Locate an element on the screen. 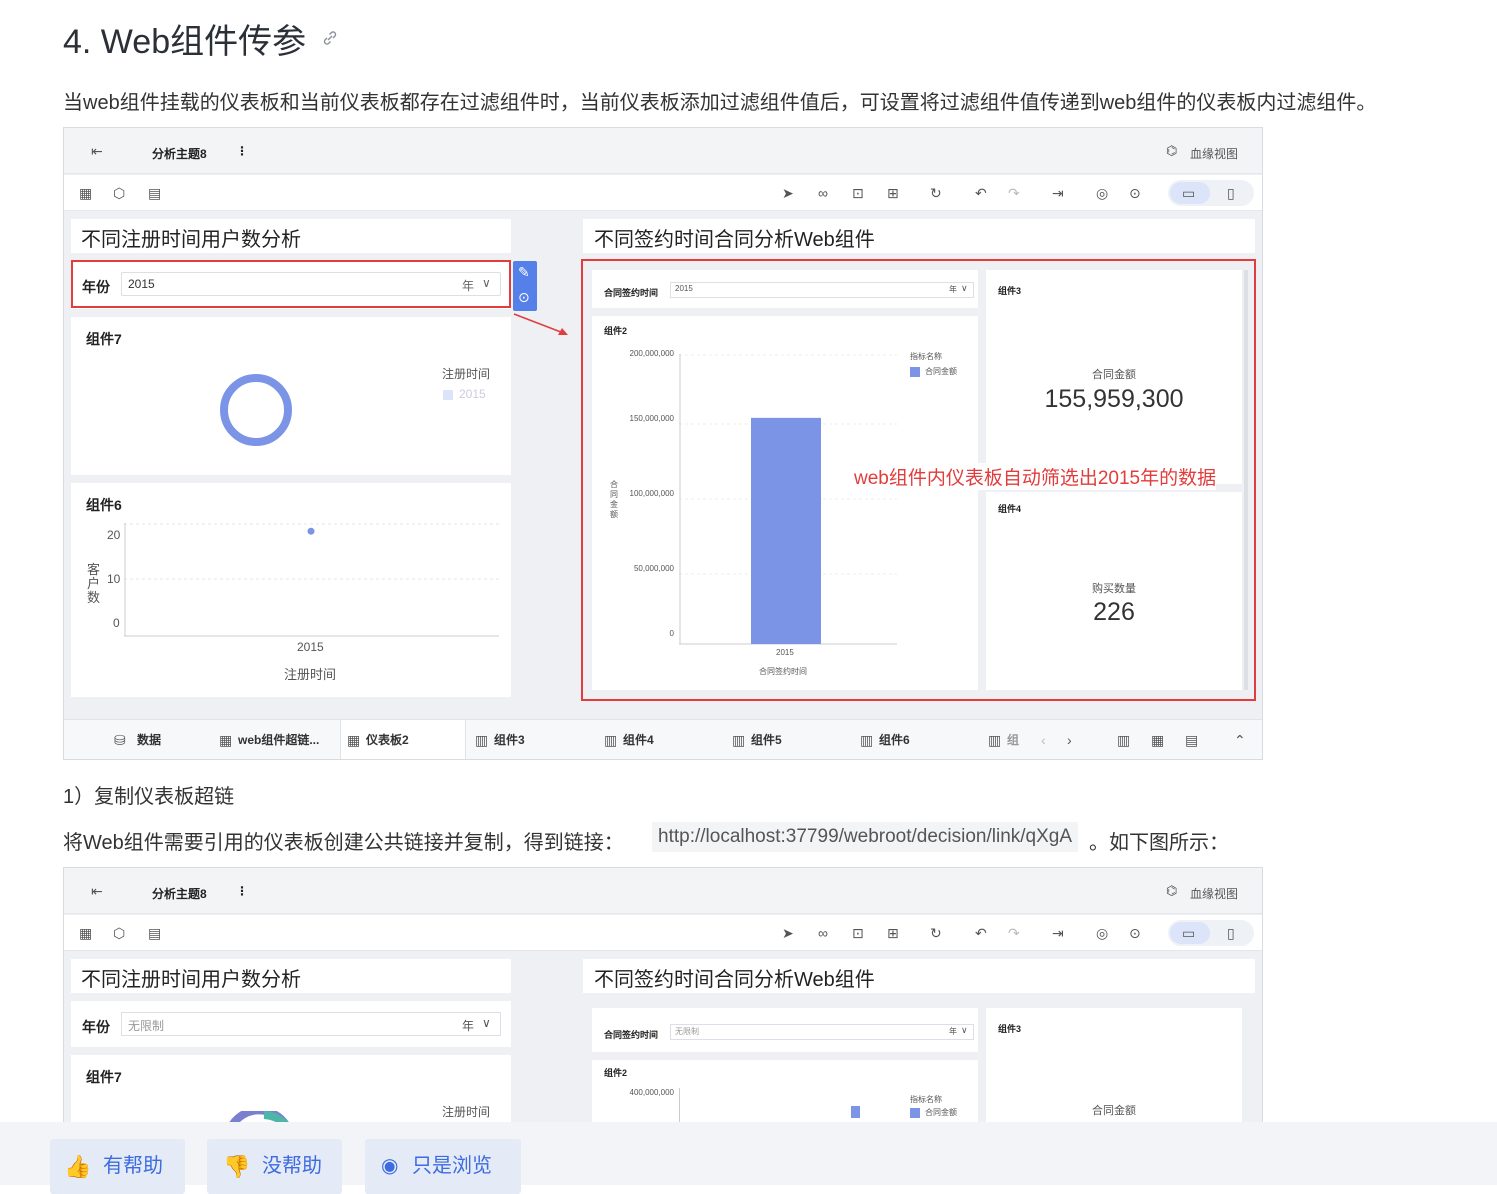 The height and width of the screenshot is (1194, 1497). comp6-panel: 组件6 客户数 20 10 0 2015 注册时间 is located at coordinates (291, 590).